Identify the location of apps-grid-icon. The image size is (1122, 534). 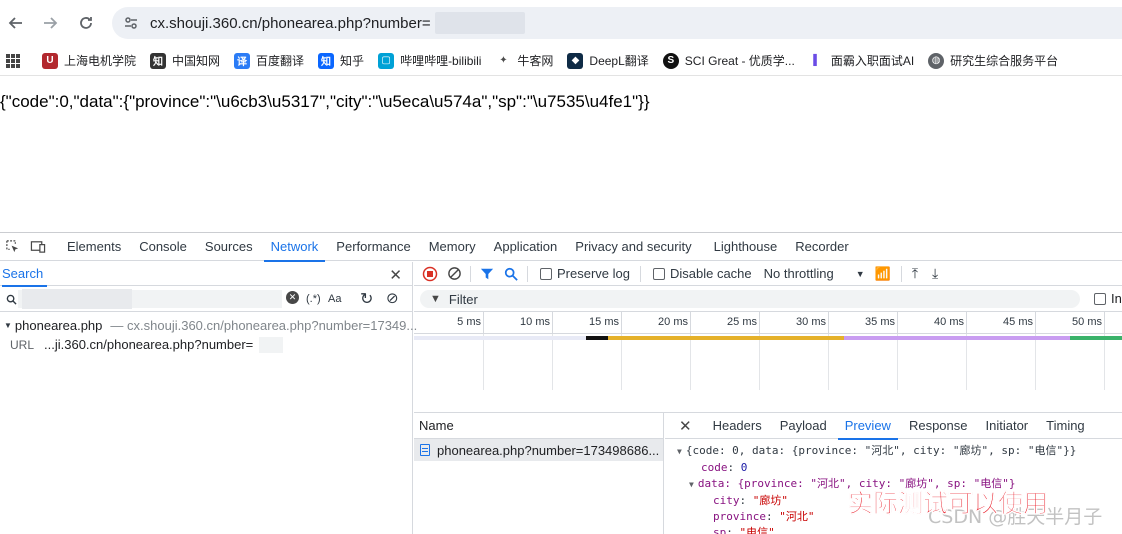
(13, 60).